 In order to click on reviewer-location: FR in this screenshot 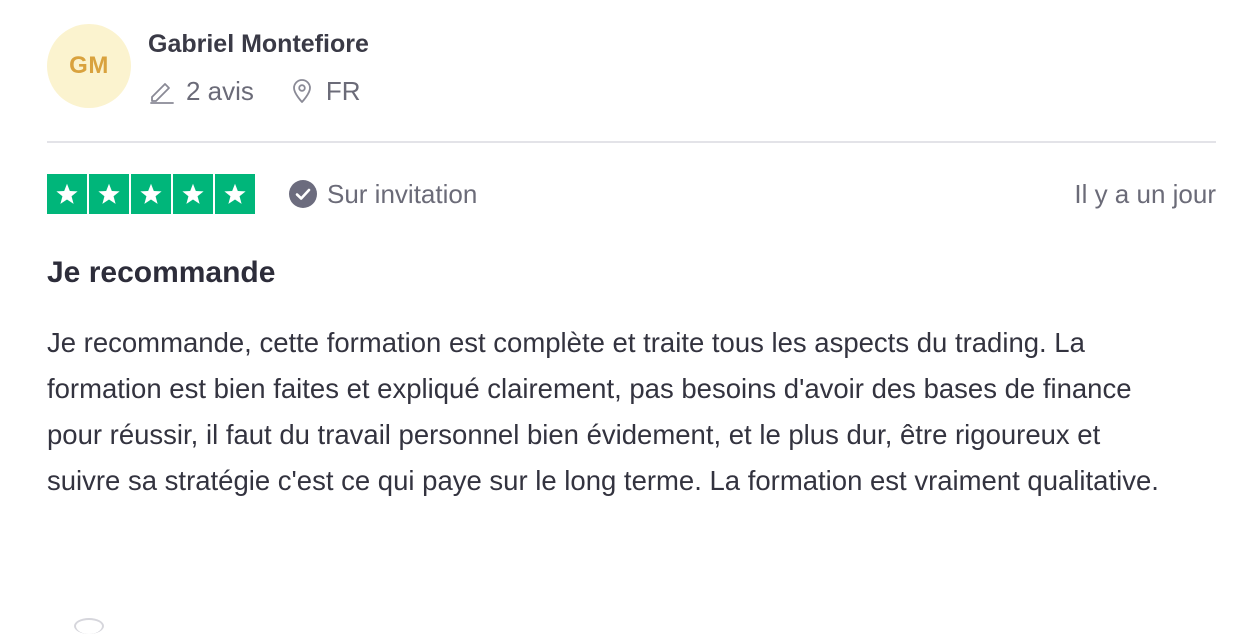, I will do `click(324, 91)`.